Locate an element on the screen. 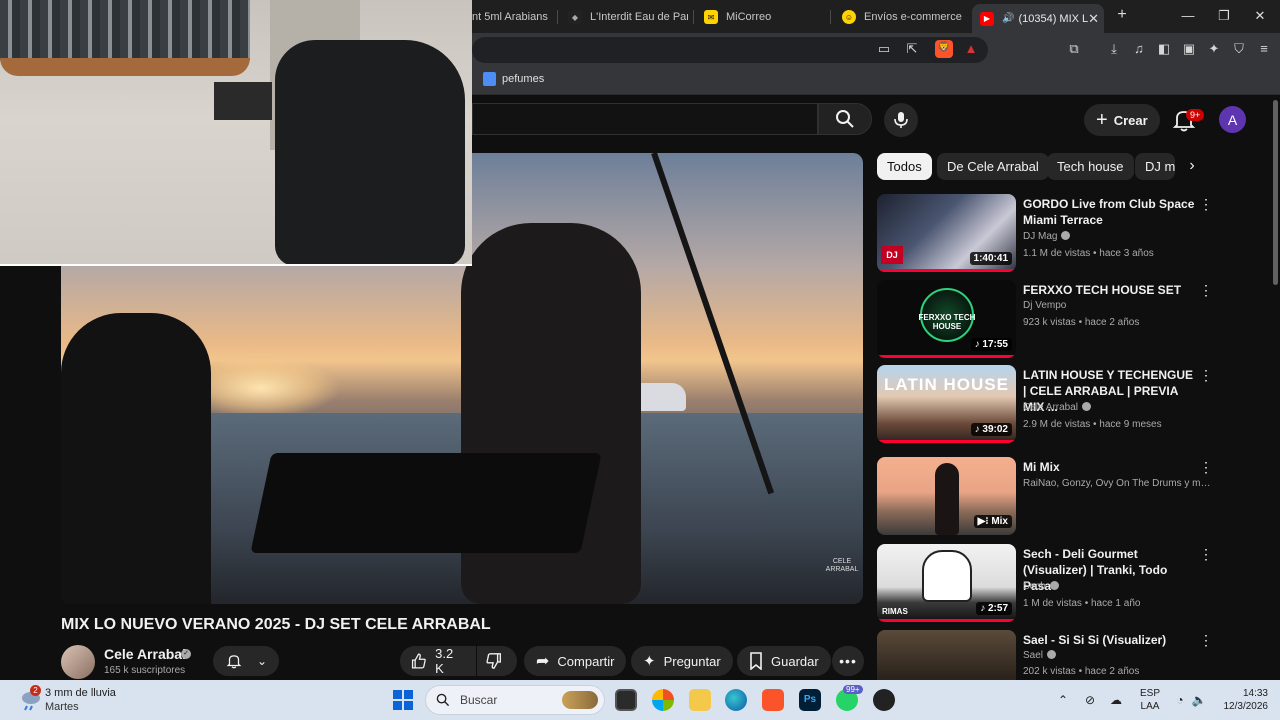 This screenshot has height=720, width=1280. leo-ai-icon: ✦ is located at coordinates (1214, 49).